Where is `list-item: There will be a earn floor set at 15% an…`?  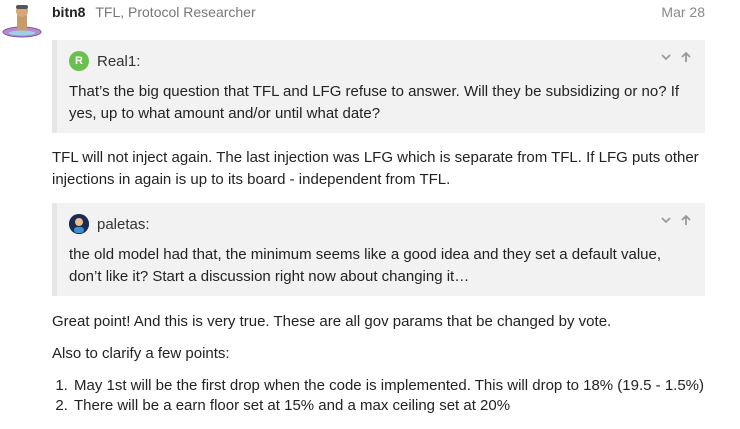
list-item: There will be a earn floor set at 15% an… is located at coordinates (406, 406).